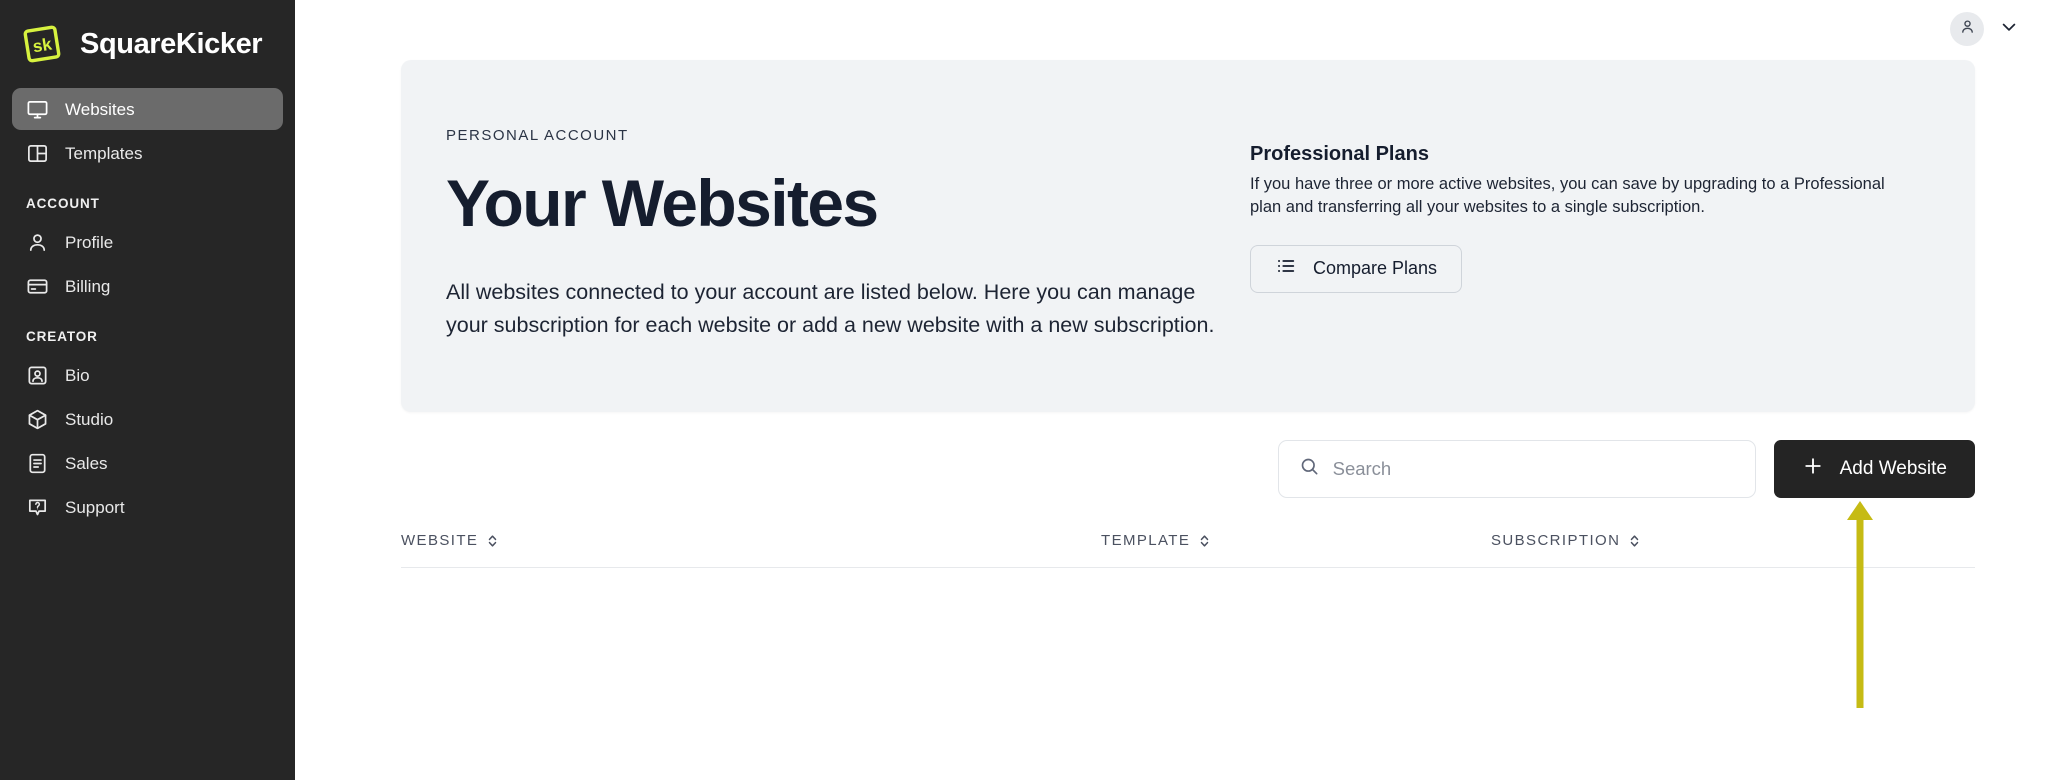 The width and height of the screenshot is (2048, 780). What do you see at coordinates (63, 203) in the screenshot?
I see `sidebar-group-title: ACCOUNT` at bounding box center [63, 203].